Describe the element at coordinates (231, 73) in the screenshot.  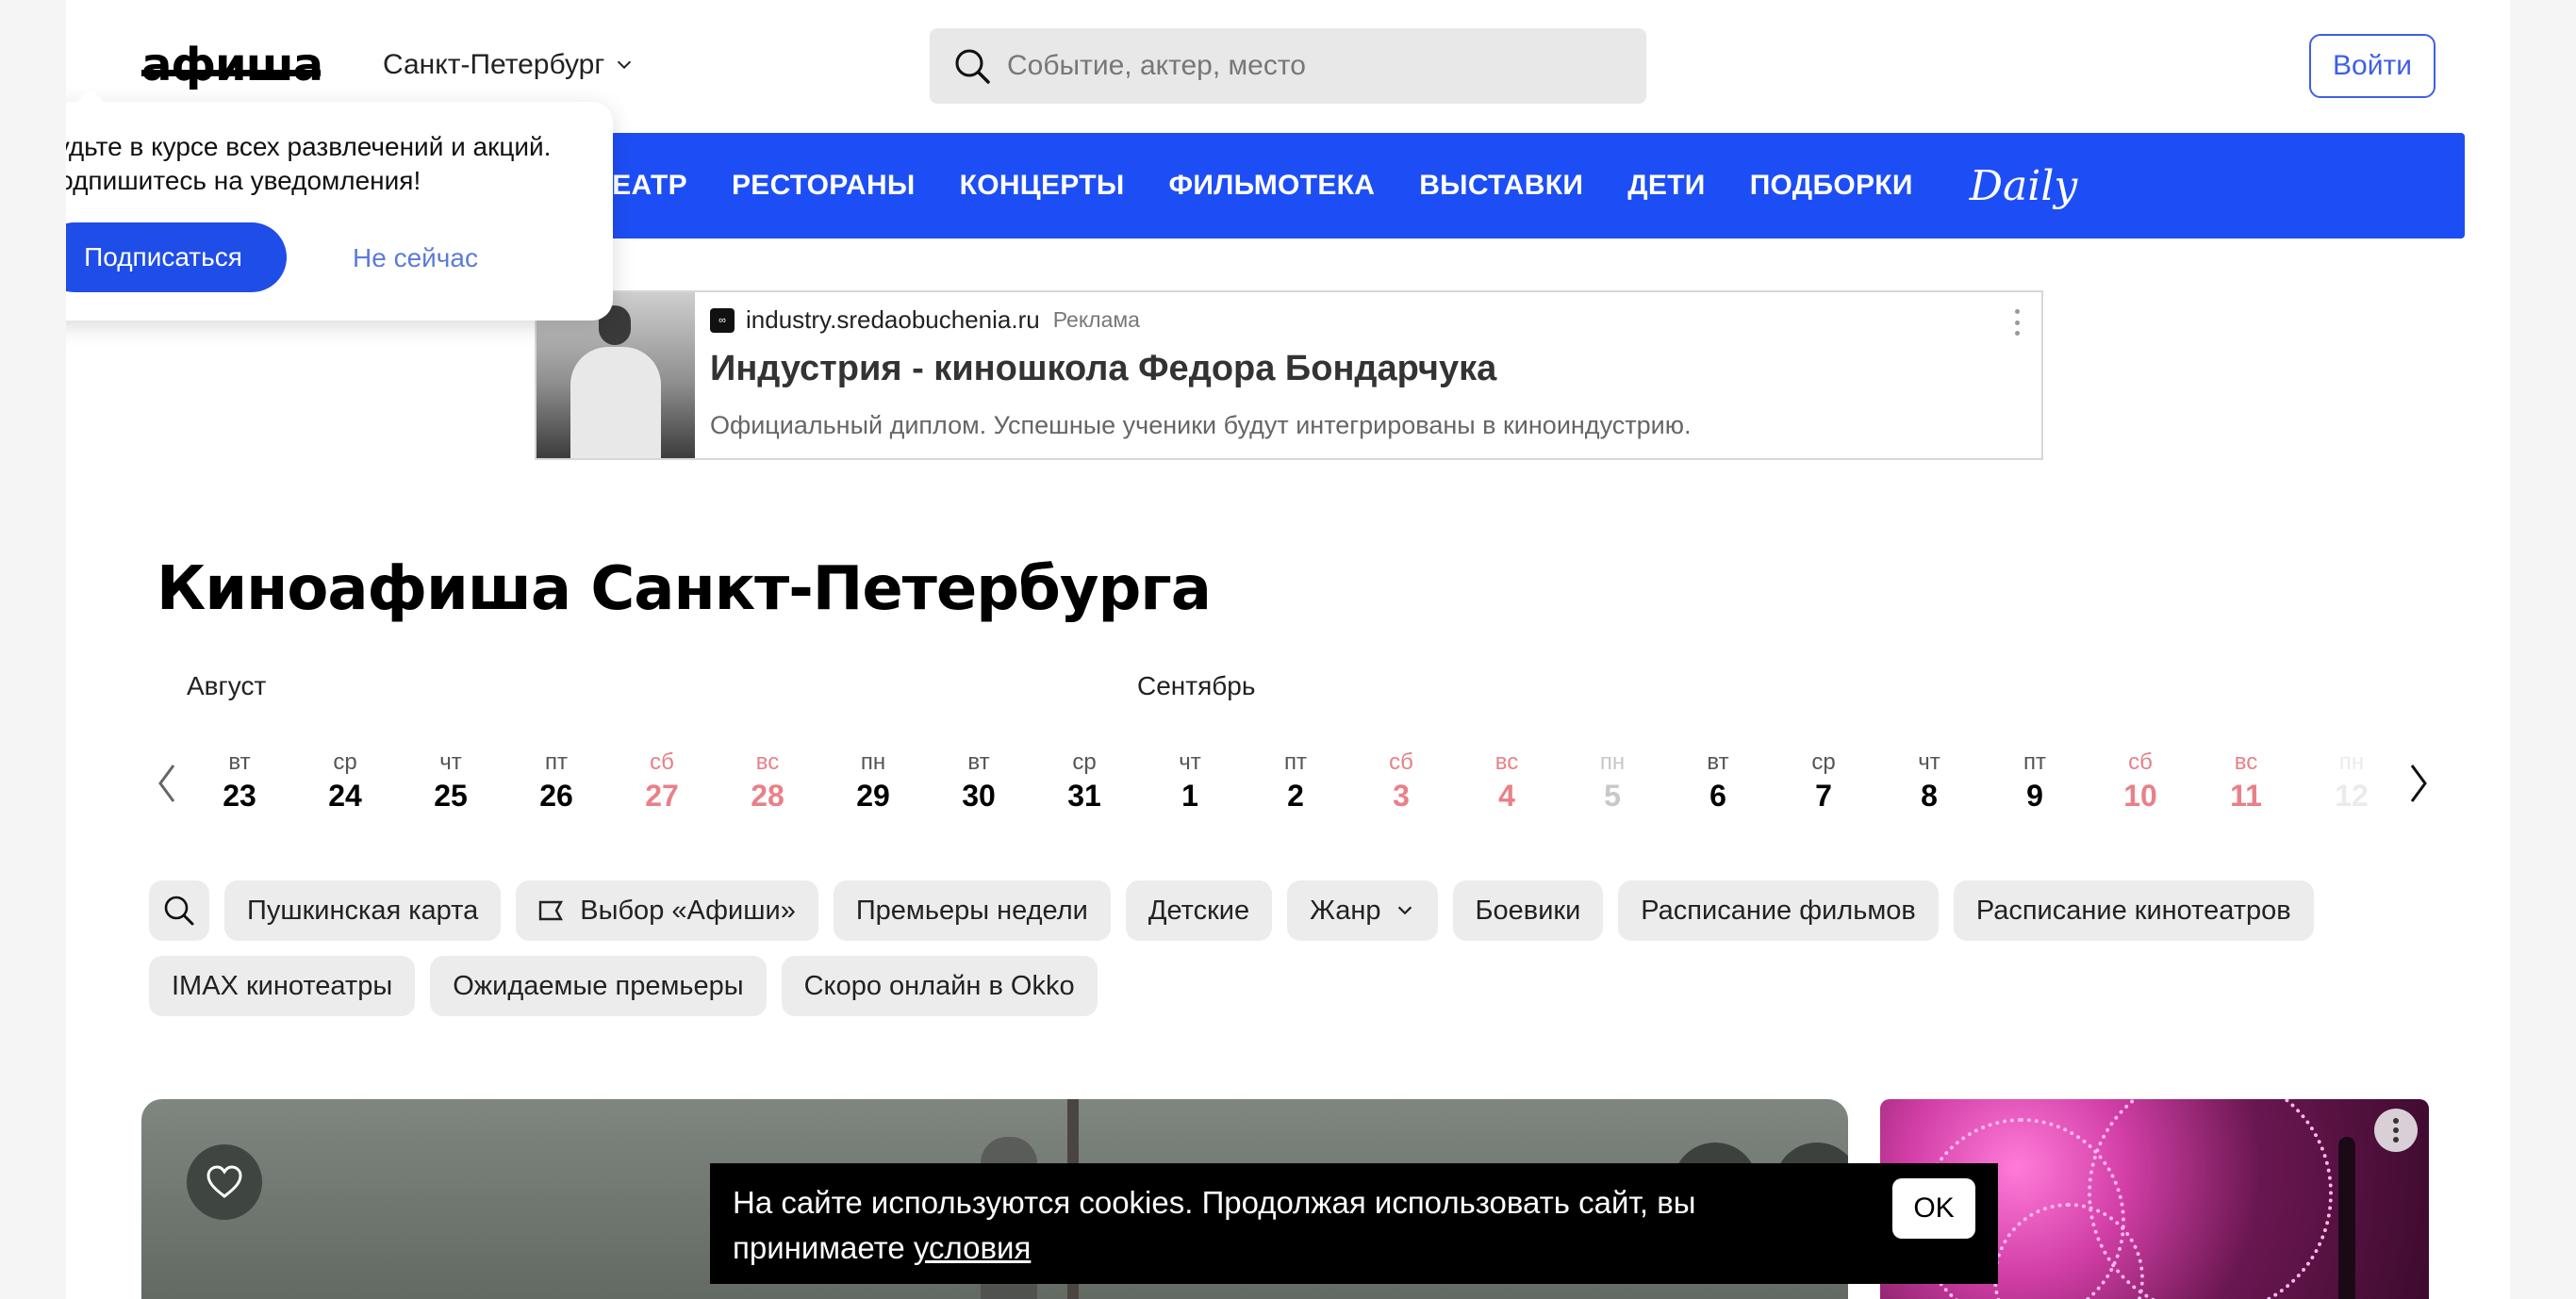
I see `logo-underline` at that location.